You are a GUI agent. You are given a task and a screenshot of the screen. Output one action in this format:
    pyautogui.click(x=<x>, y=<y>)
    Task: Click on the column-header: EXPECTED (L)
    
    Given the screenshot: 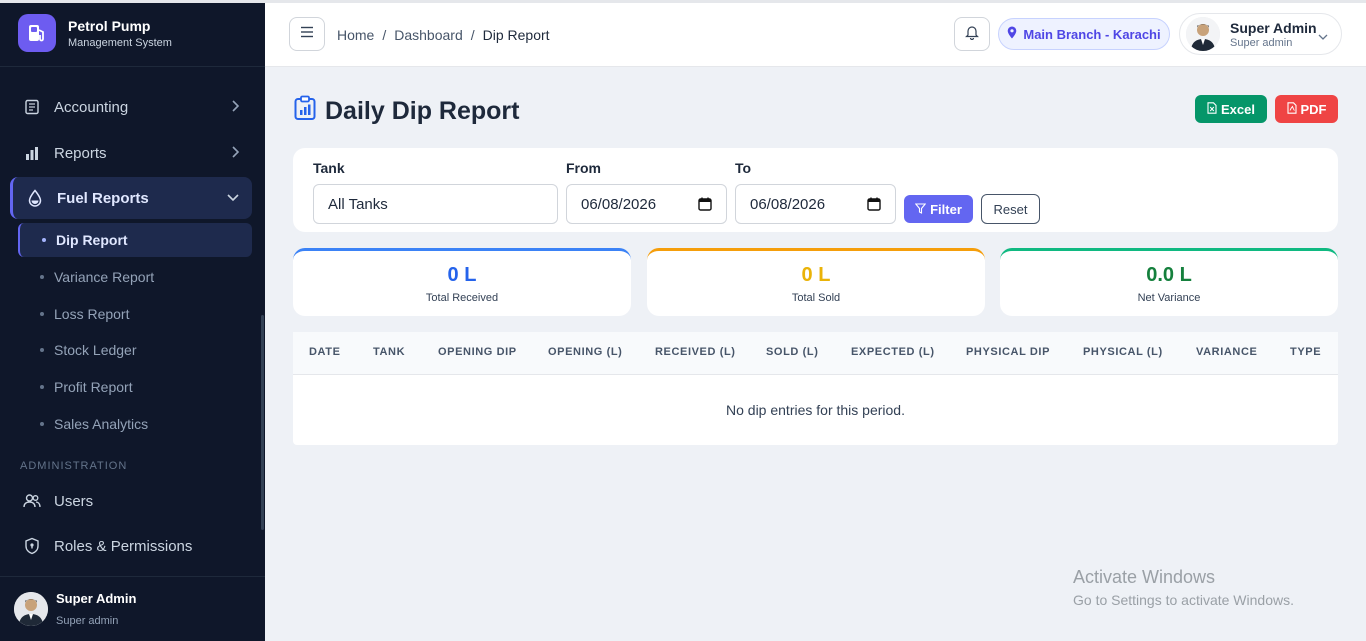 What is the action you would take?
    pyautogui.click(x=893, y=352)
    